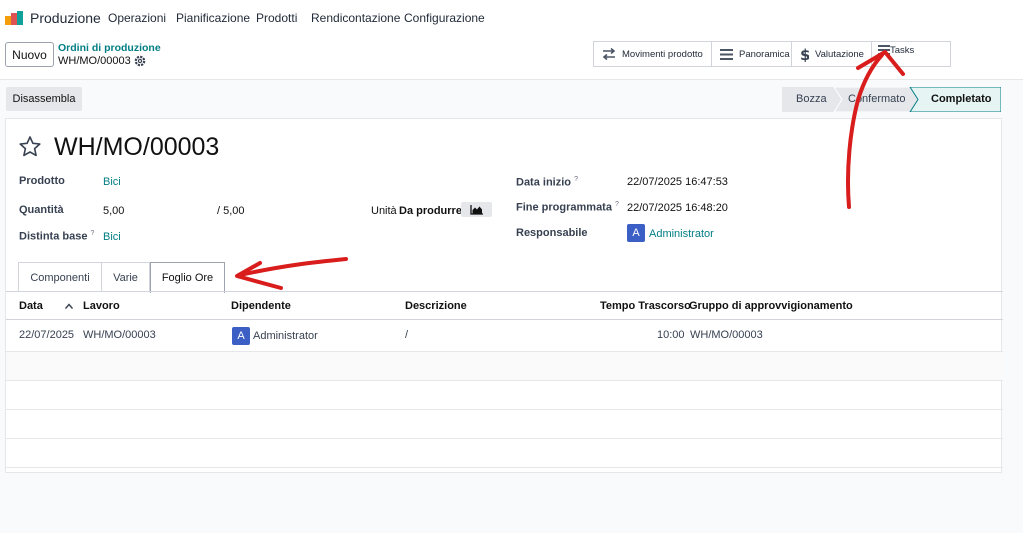  I want to click on chart-button, so click(476, 209).